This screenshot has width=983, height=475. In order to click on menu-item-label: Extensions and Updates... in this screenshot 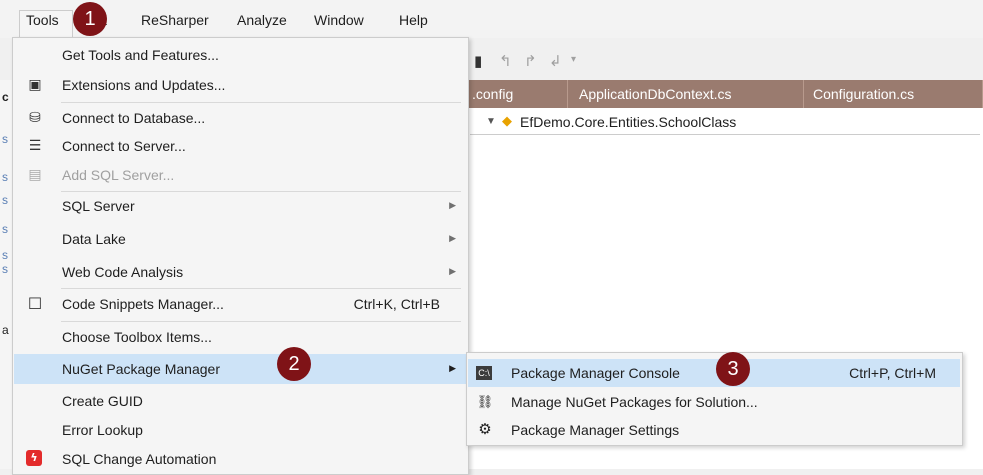, I will do `click(144, 85)`.